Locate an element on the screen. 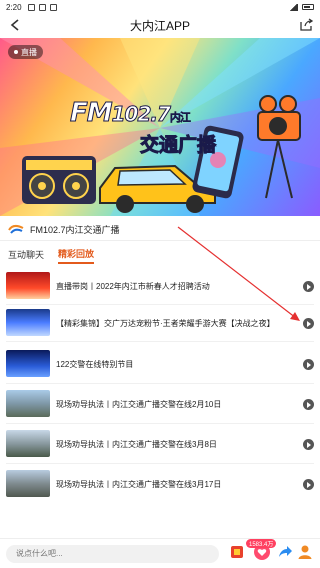 The width and height of the screenshot is (320, 568). likes-count-badge: 1583.4万 is located at coordinates (261, 543).